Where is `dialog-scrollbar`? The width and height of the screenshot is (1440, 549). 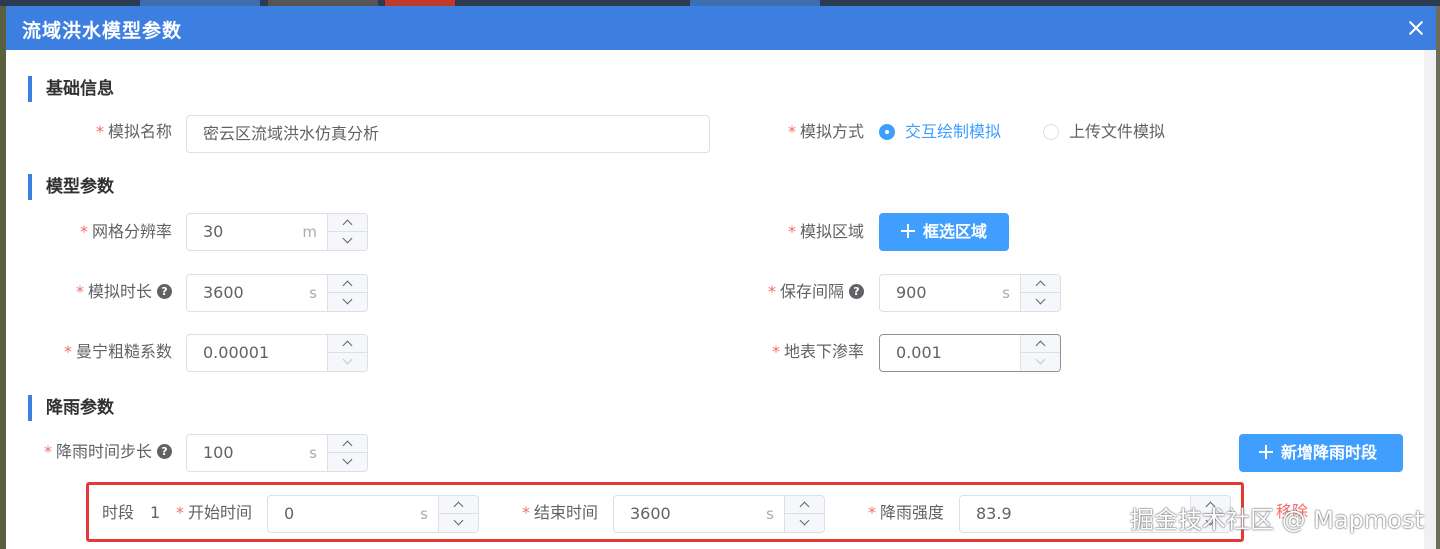
dialog-scrollbar is located at coordinates (1430, 299).